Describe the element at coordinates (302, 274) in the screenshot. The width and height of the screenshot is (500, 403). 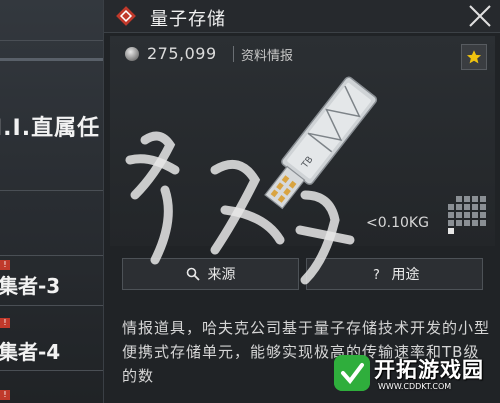
I see `action-buttons: 来源 ? 用途` at that location.